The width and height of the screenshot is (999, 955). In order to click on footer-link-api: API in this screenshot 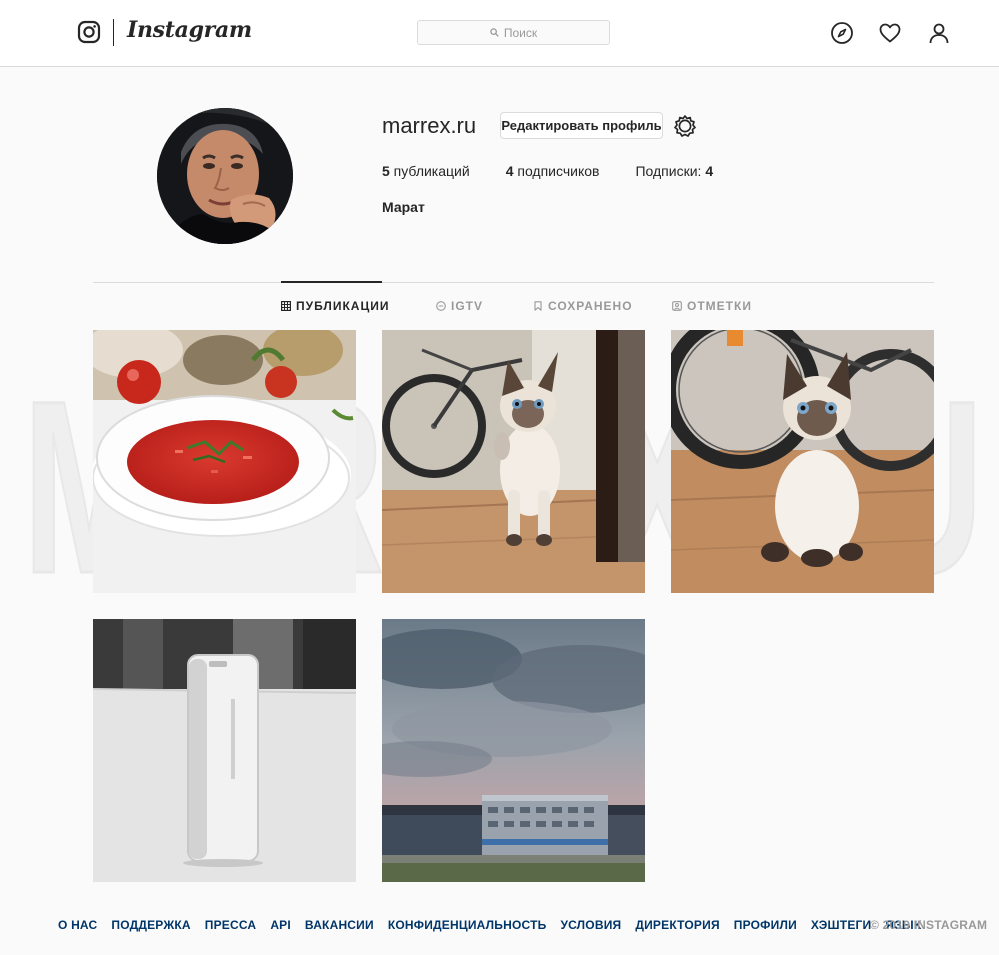, I will do `click(280, 925)`.